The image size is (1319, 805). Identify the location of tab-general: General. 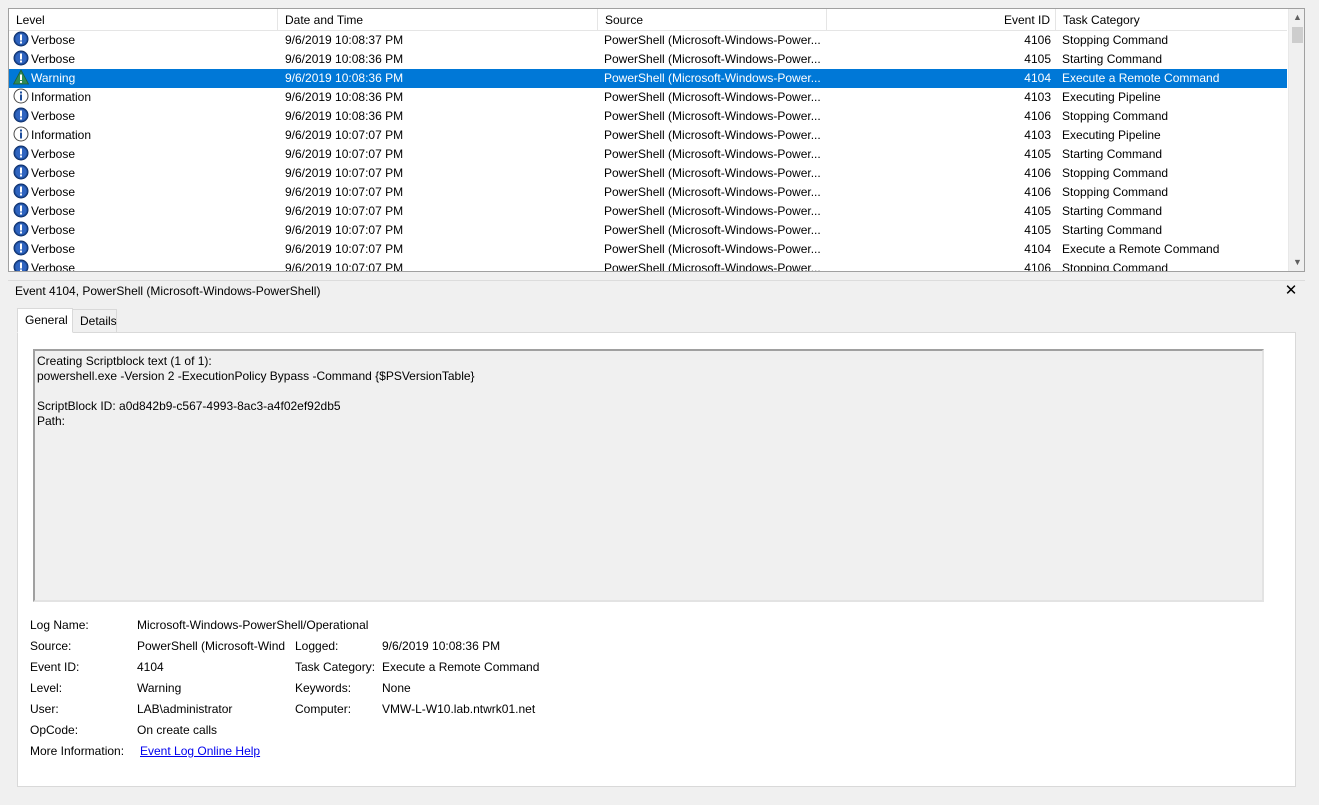
(45, 320).